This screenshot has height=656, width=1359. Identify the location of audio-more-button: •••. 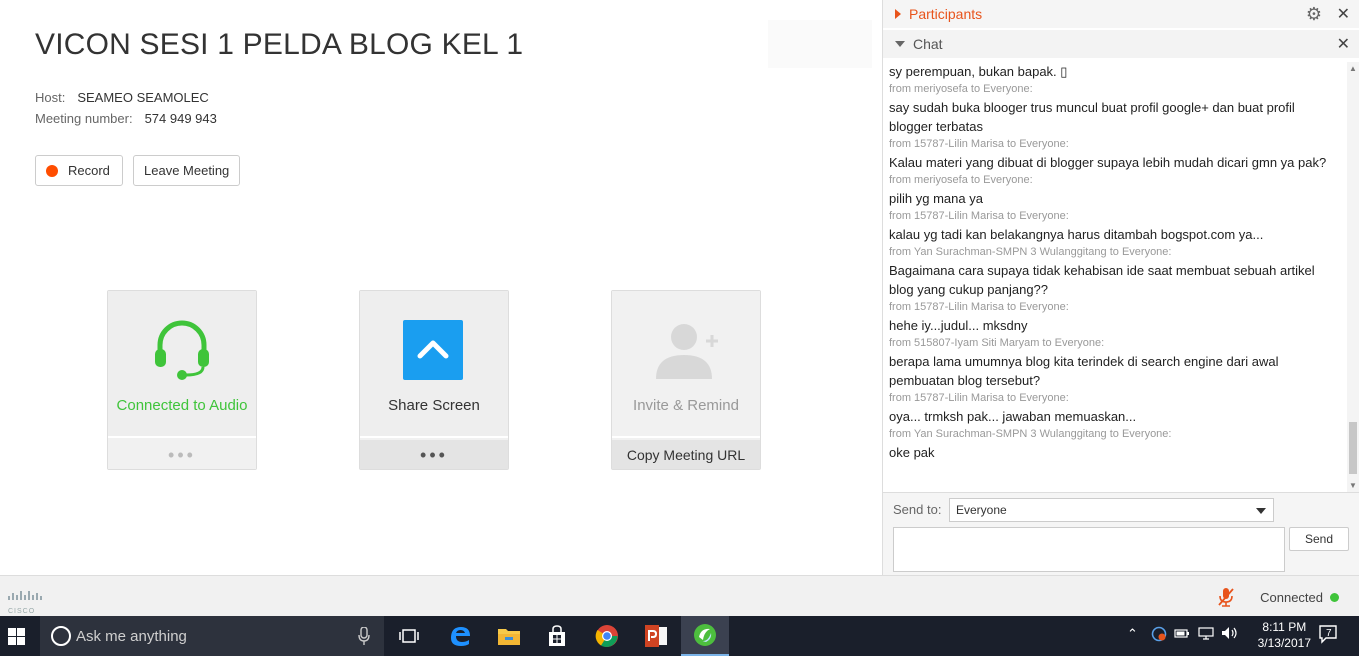
(182, 454).